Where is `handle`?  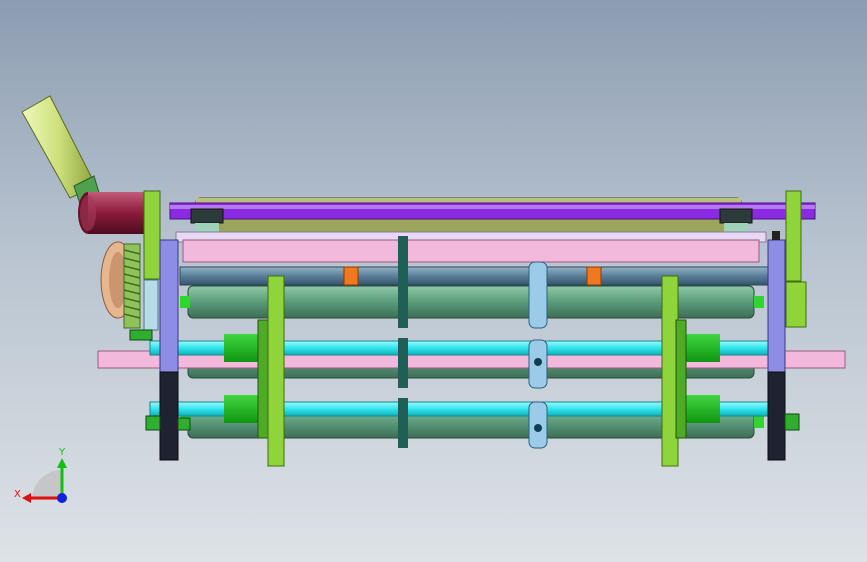
handle is located at coordinates (61, 150).